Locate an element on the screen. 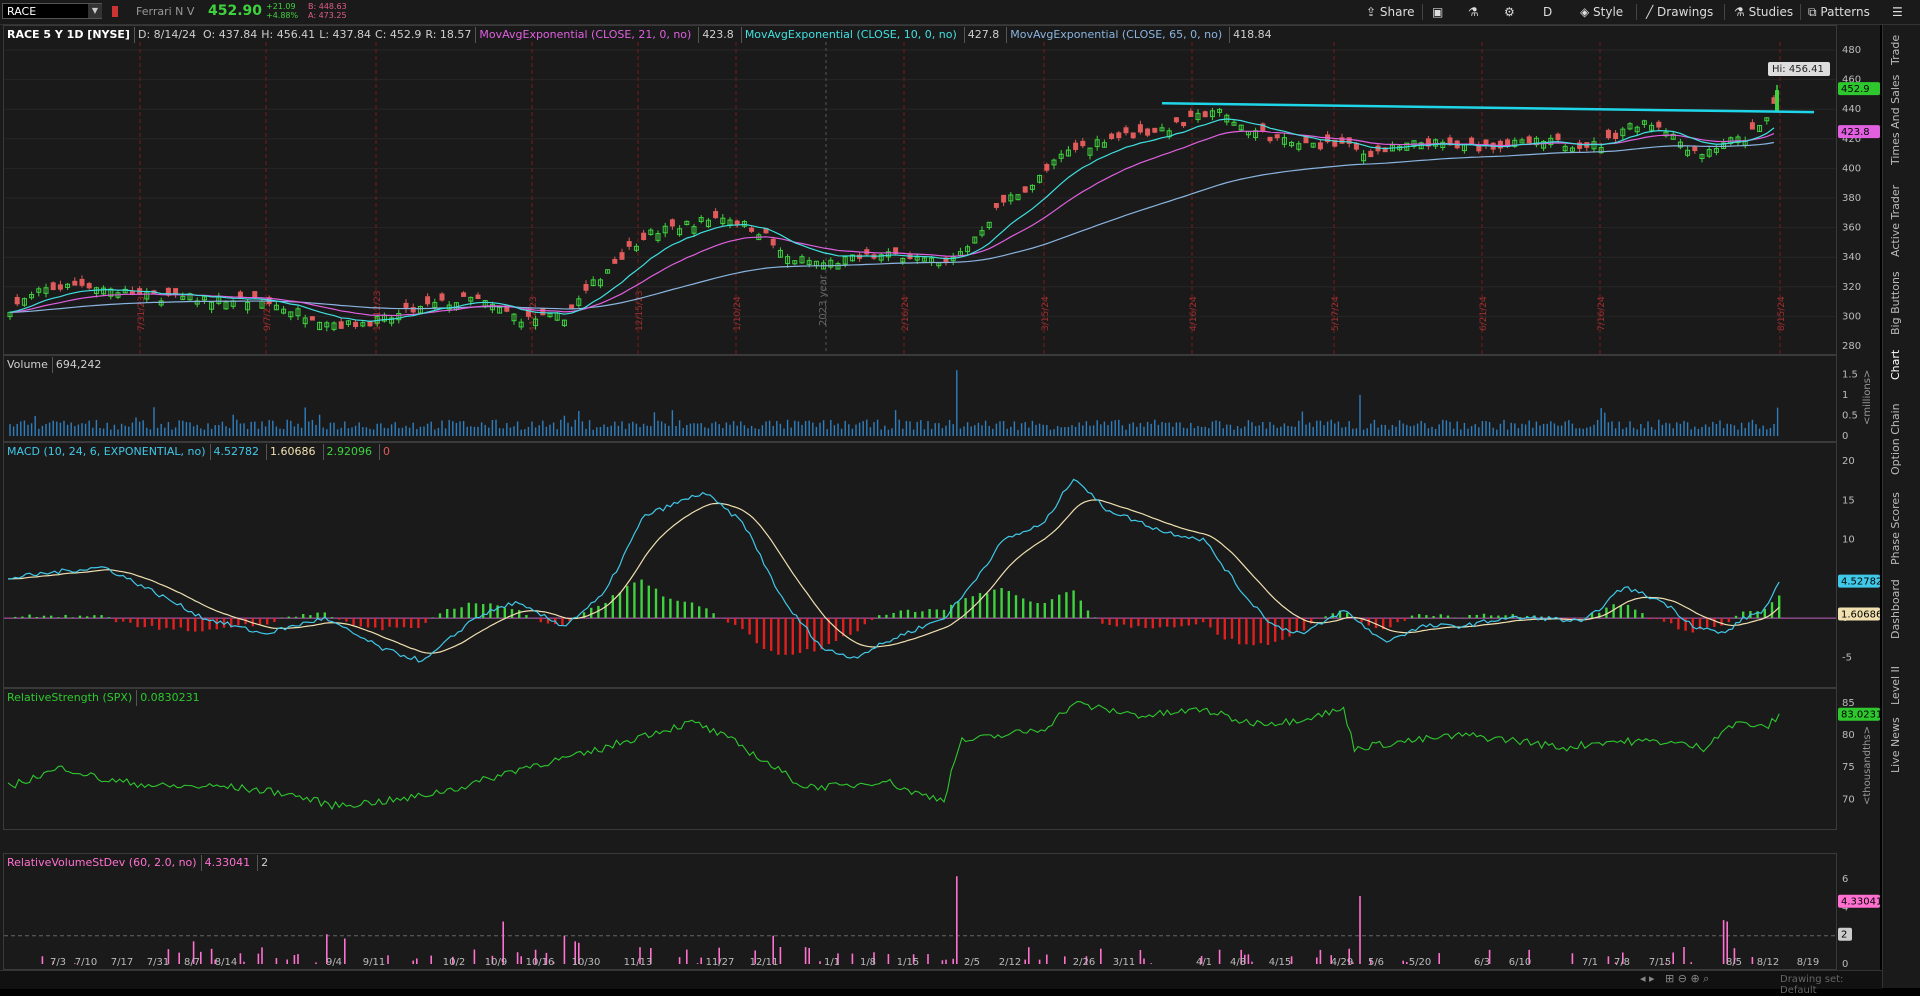 This screenshot has height=996, width=1920. x-axis-label: 8/12 is located at coordinates (1768, 962).